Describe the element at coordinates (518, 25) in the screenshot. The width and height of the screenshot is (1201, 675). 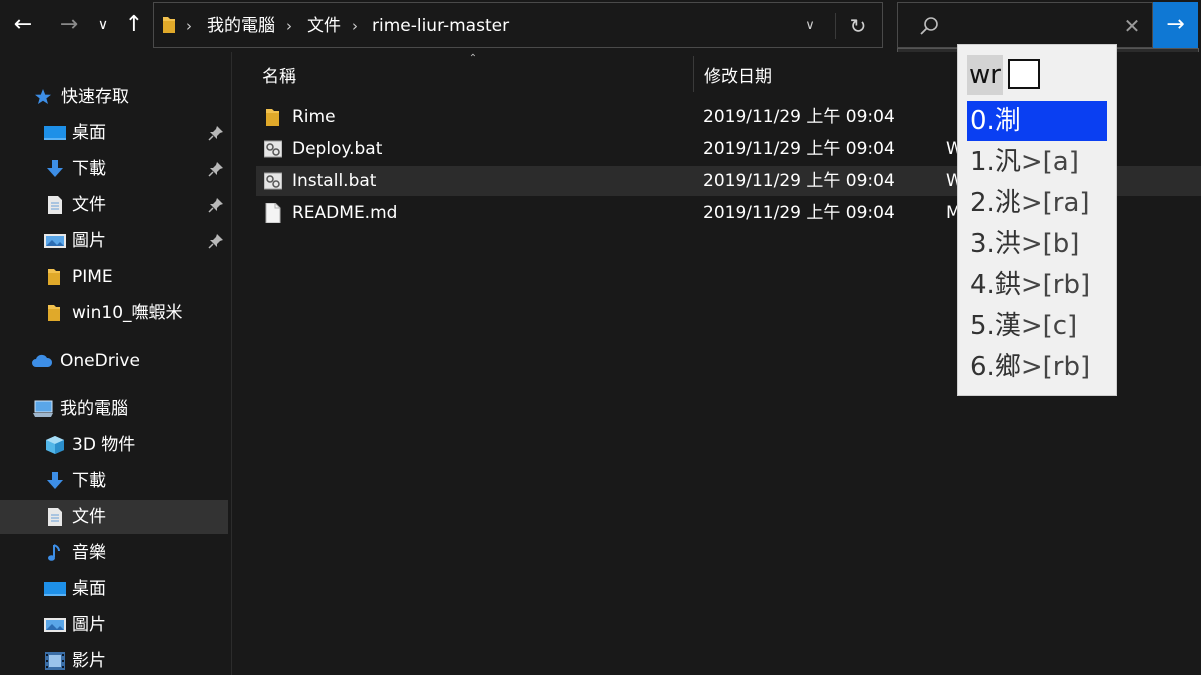
I see `address-bar: › 我的電腦 › 文件 › rime-liur-master ∨ ↻` at that location.